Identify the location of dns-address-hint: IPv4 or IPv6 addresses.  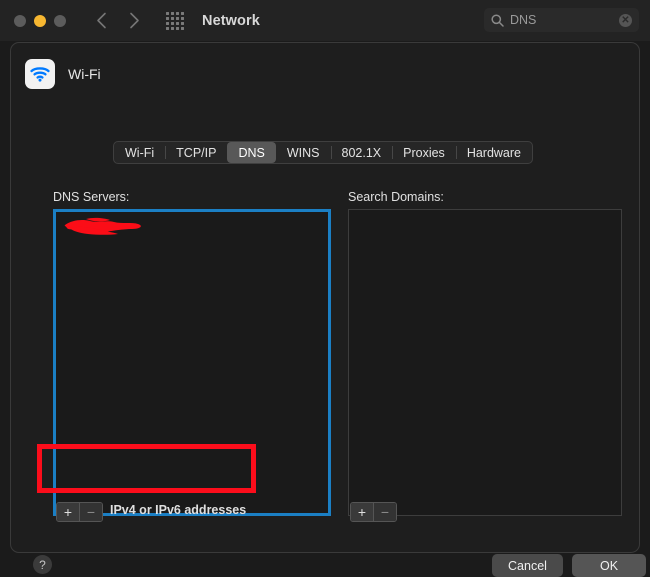
(178, 510).